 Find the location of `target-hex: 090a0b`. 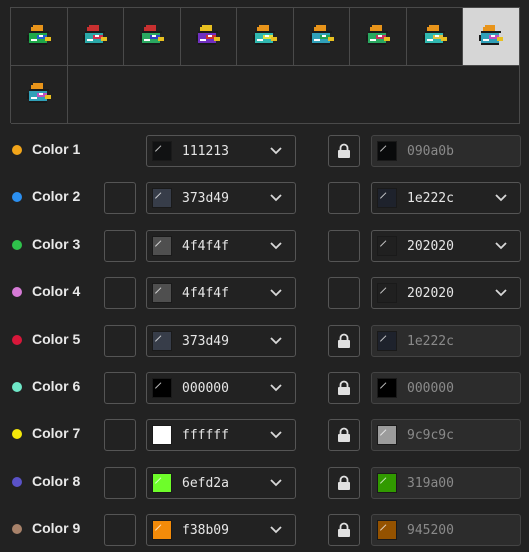

target-hex: 090a0b is located at coordinates (430, 151).